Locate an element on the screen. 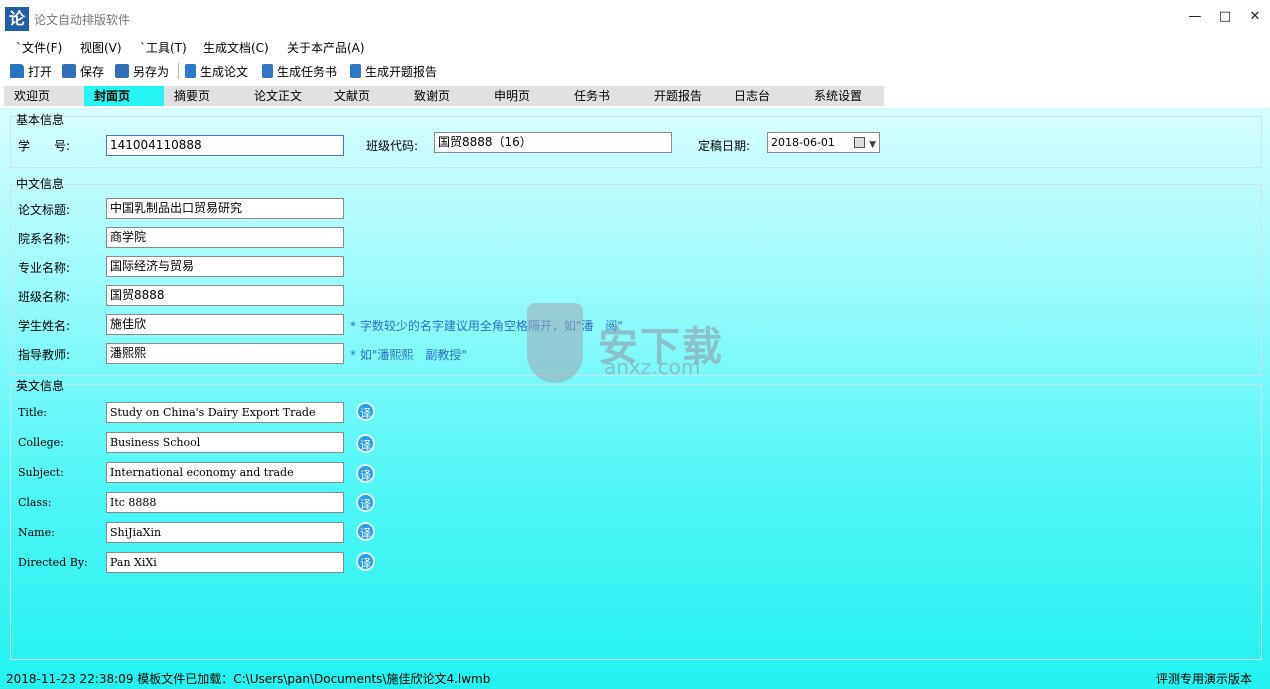 The width and height of the screenshot is (1270, 689). tab-proposal: 开题报告 is located at coordinates (684, 96).